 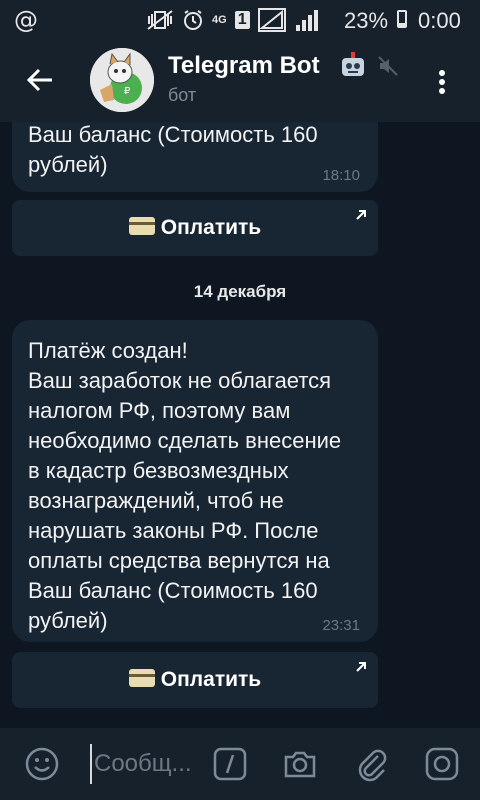 What do you see at coordinates (40, 80) in the screenshot?
I see `back-arrow-icon` at bounding box center [40, 80].